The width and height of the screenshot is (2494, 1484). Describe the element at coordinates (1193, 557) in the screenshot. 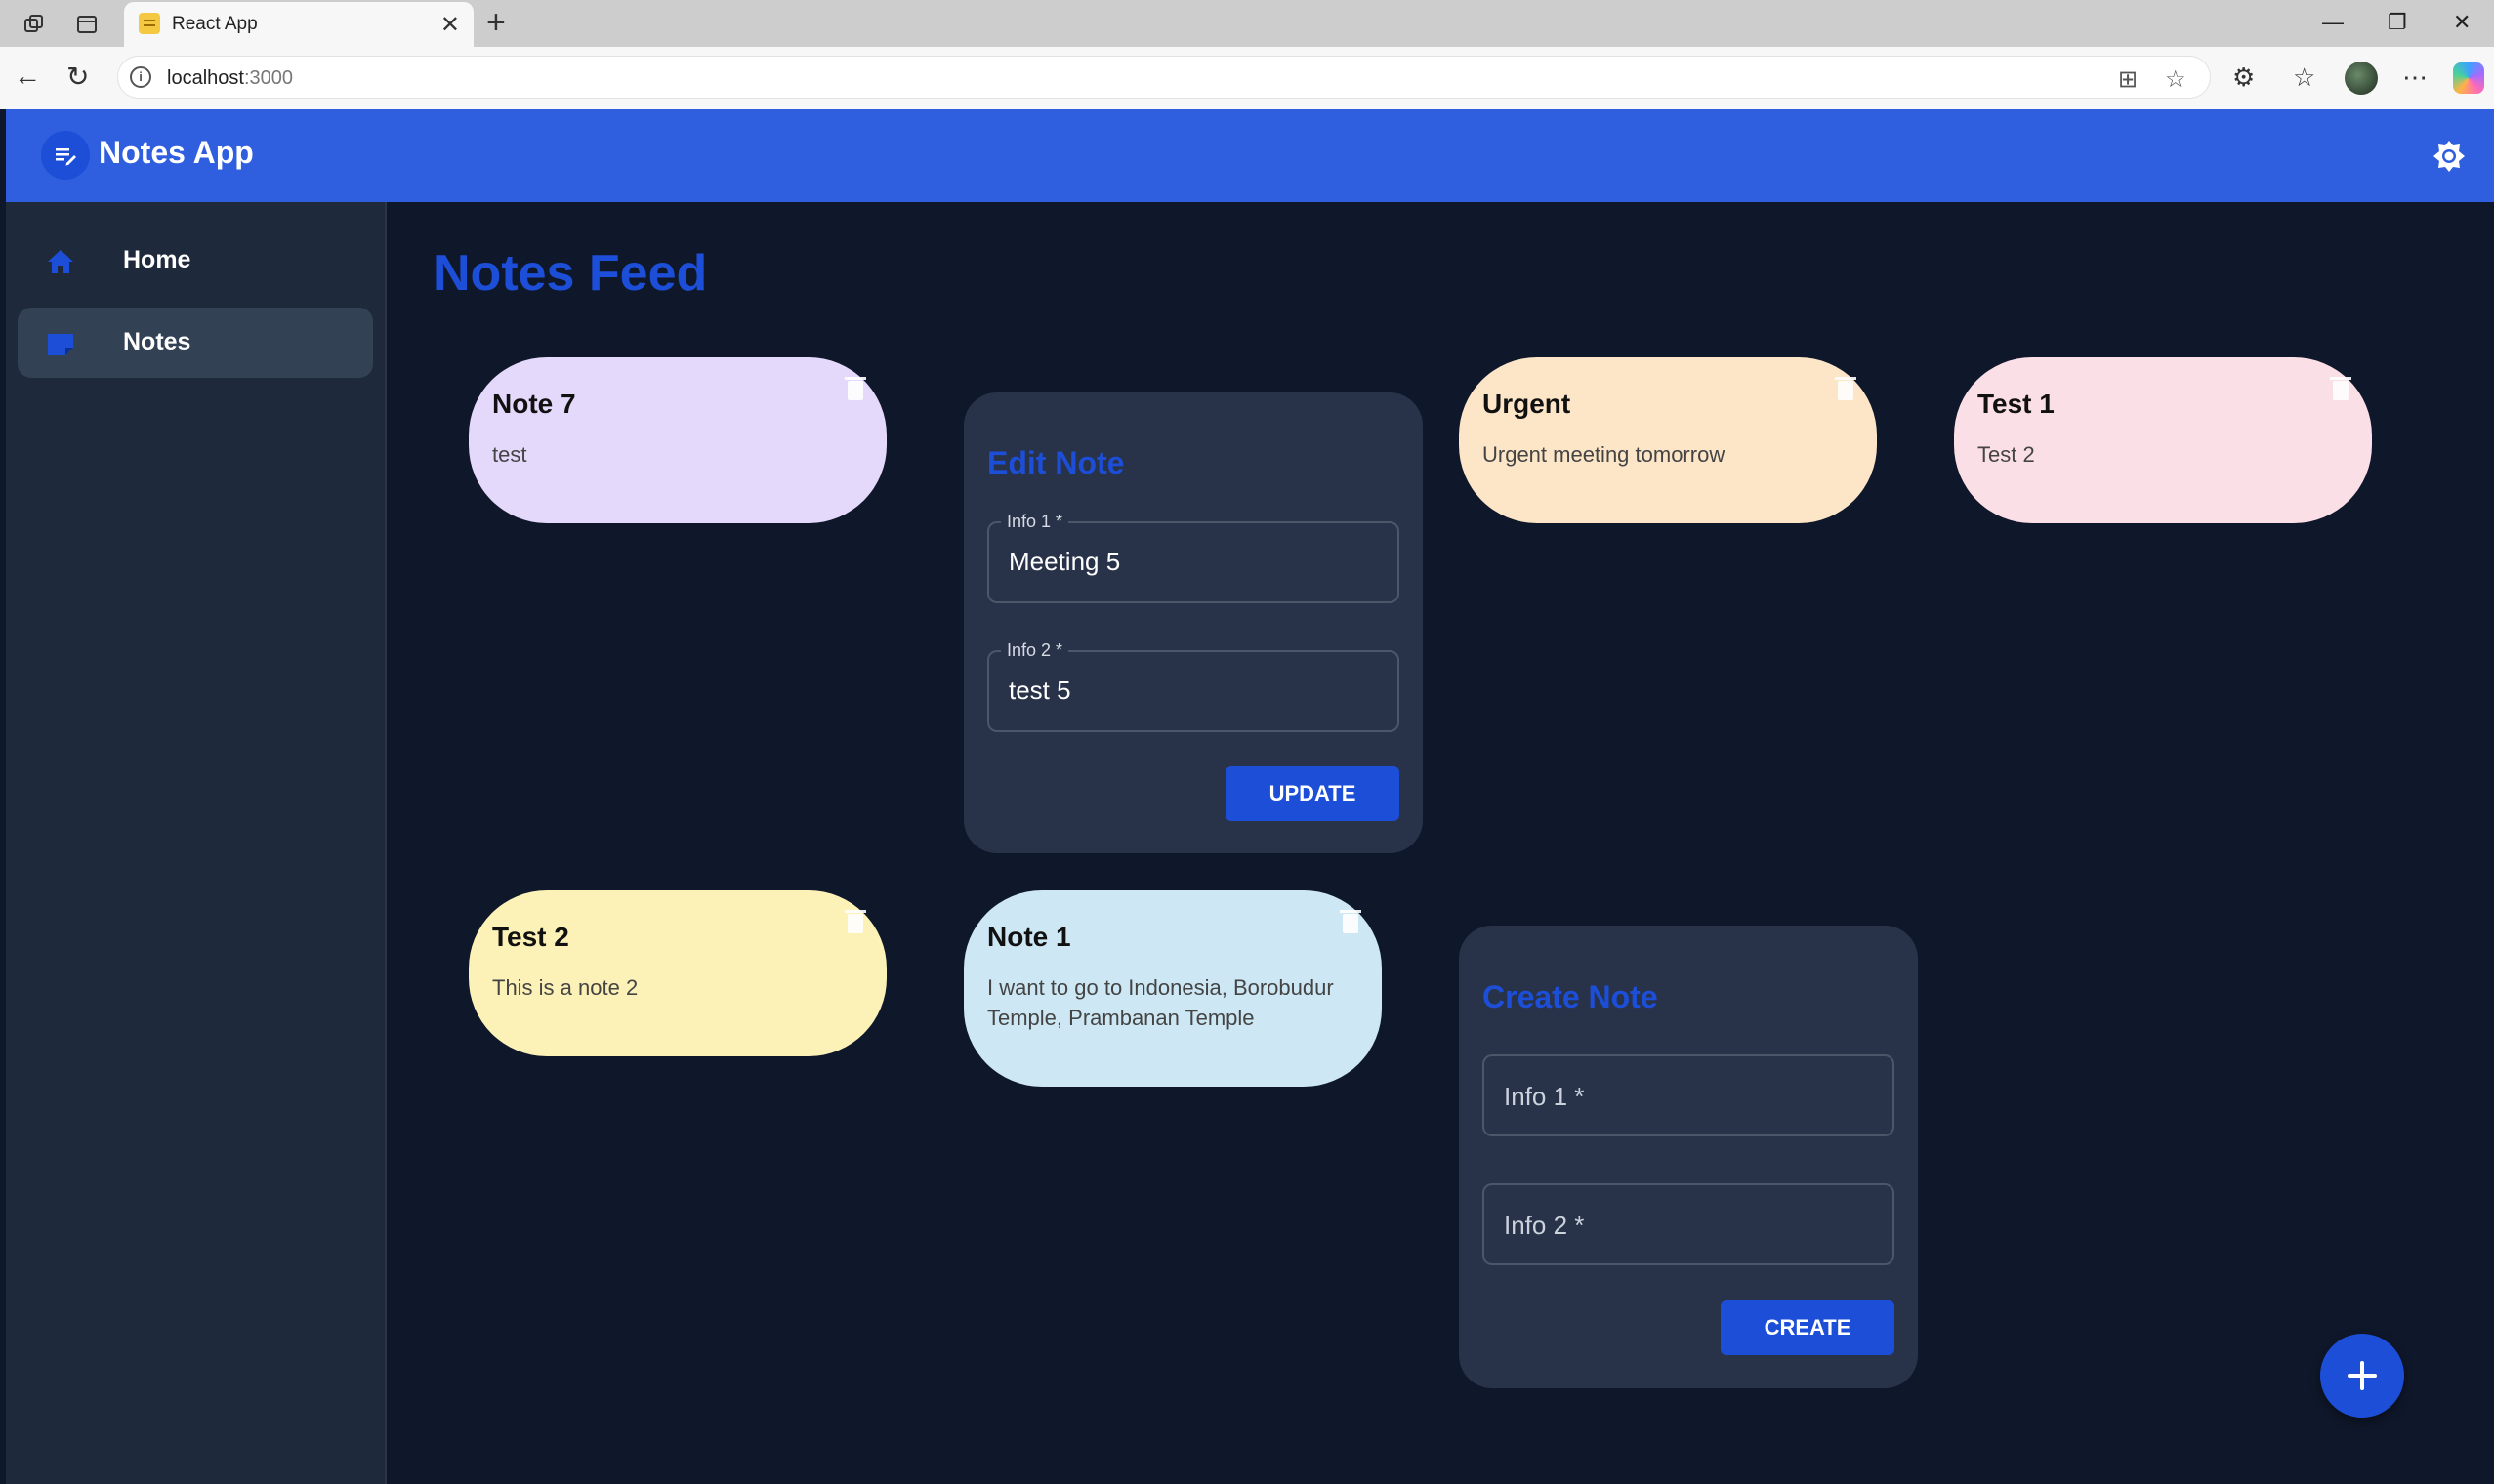

I see `edit-info1-field: Info 1 * Meeting 5` at that location.